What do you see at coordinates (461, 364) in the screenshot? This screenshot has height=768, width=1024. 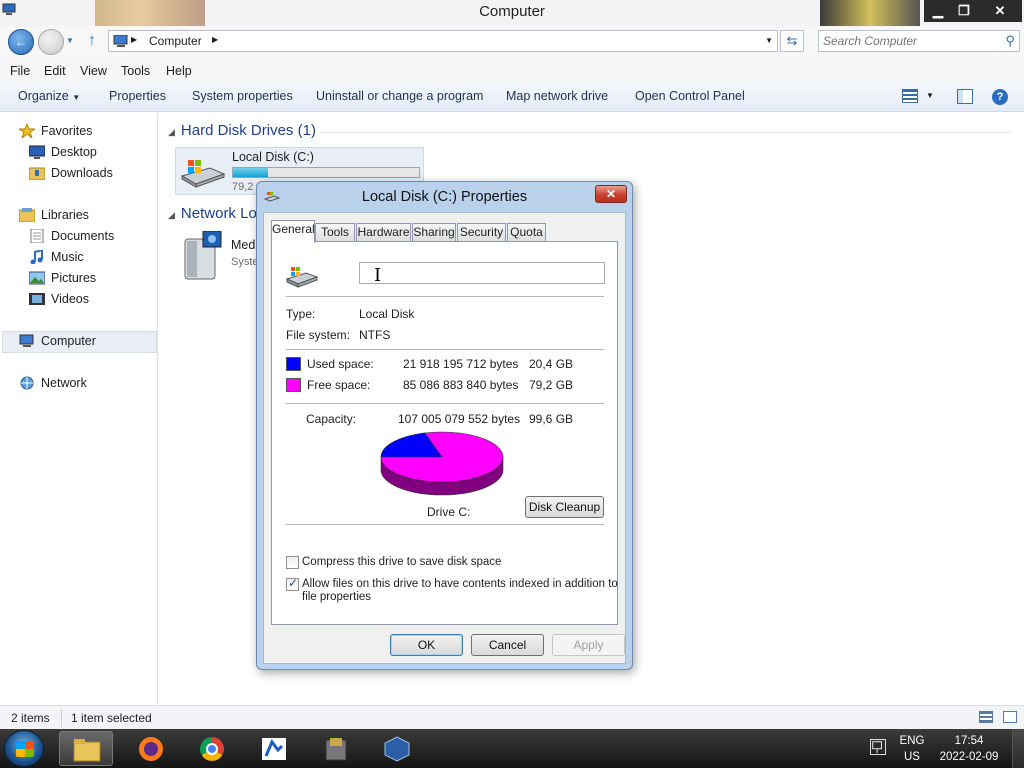 I see `used-space-bytes: 21 918 195 712 bytes` at bounding box center [461, 364].